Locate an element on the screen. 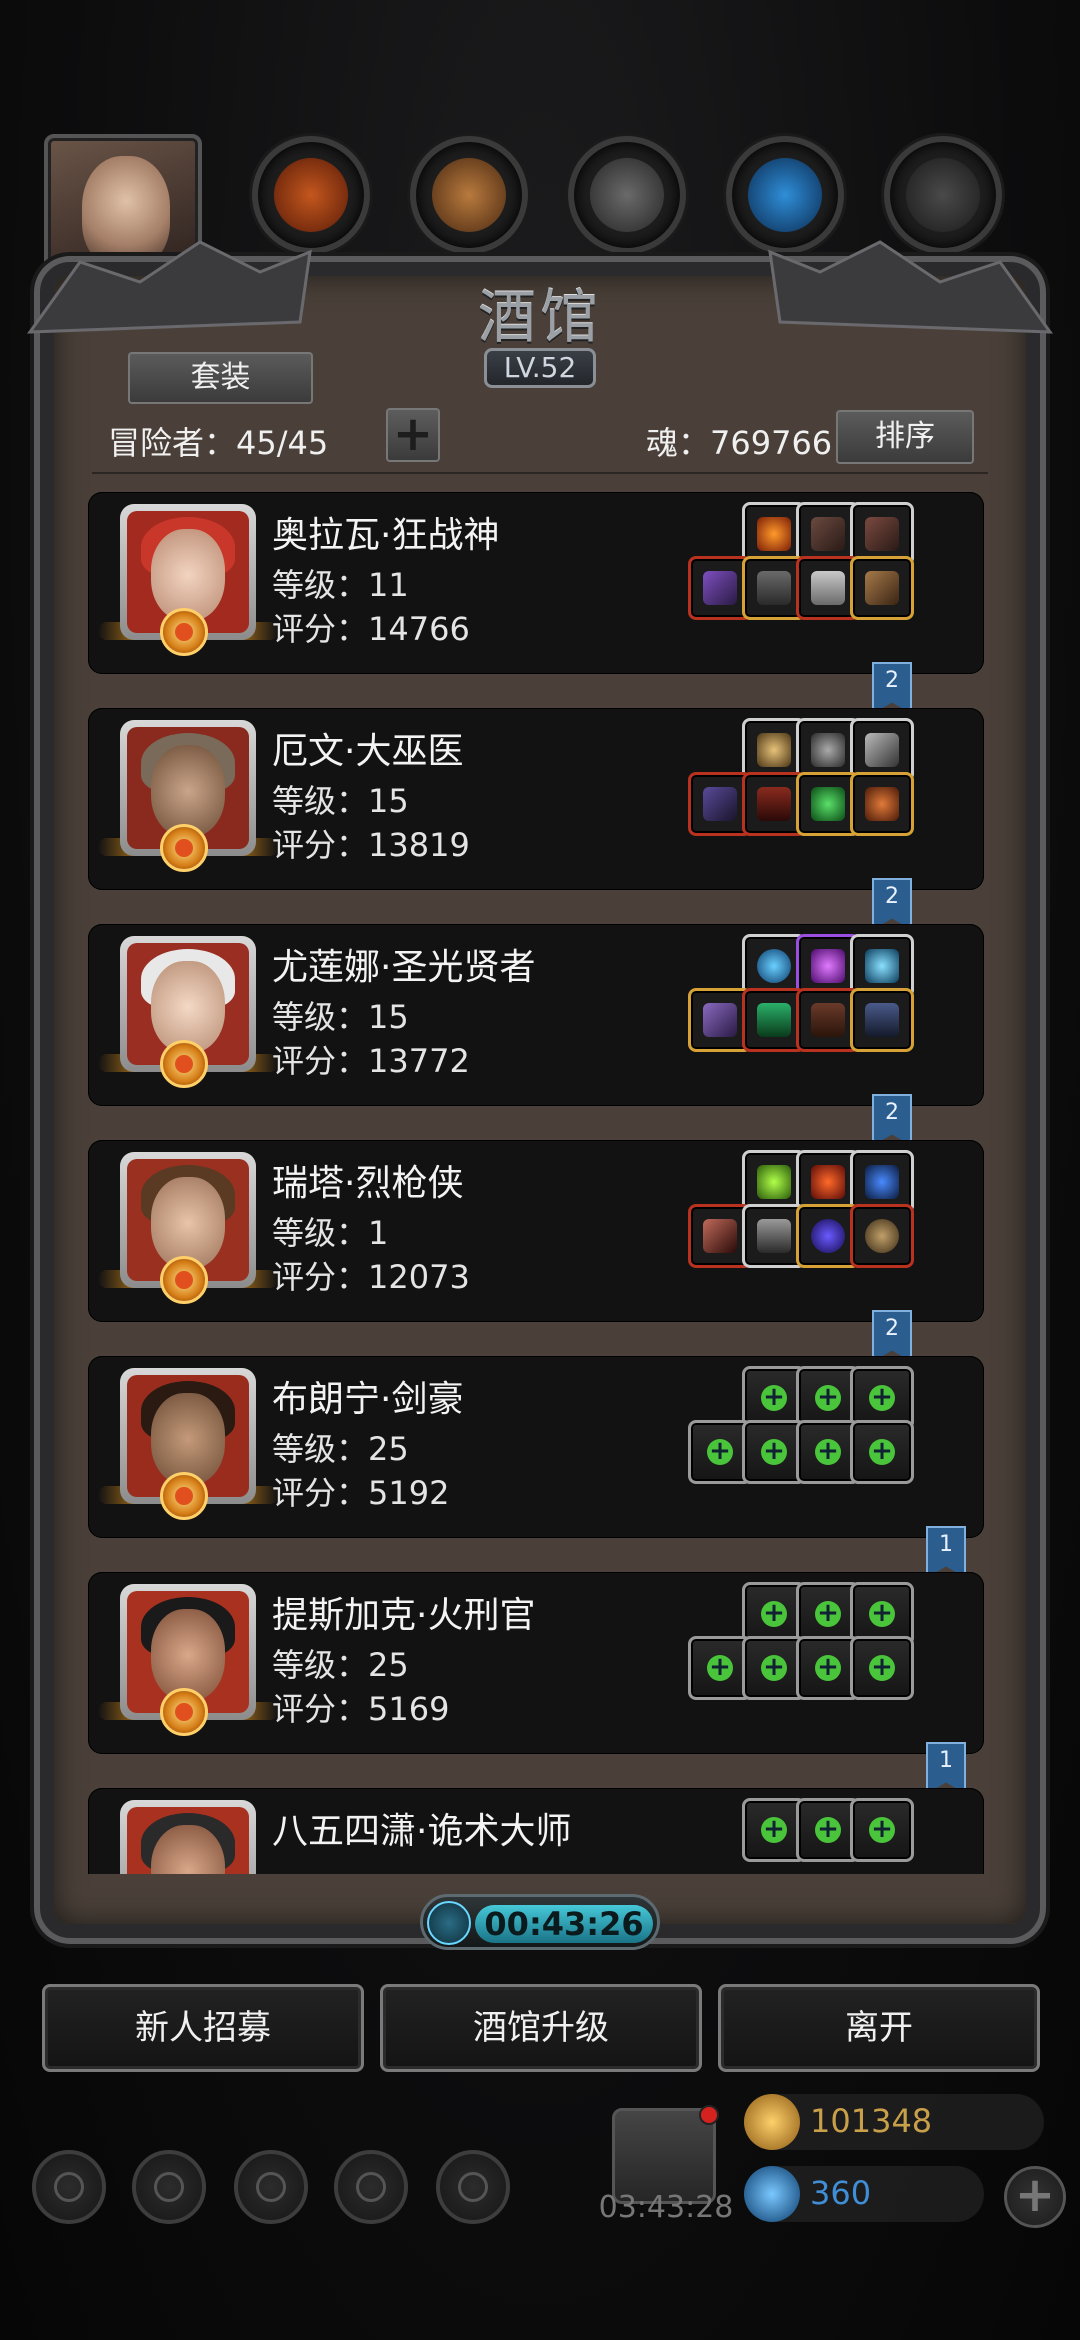  tavern-refresh-timer: 00:43:26 is located at coordinates (540, 1922).